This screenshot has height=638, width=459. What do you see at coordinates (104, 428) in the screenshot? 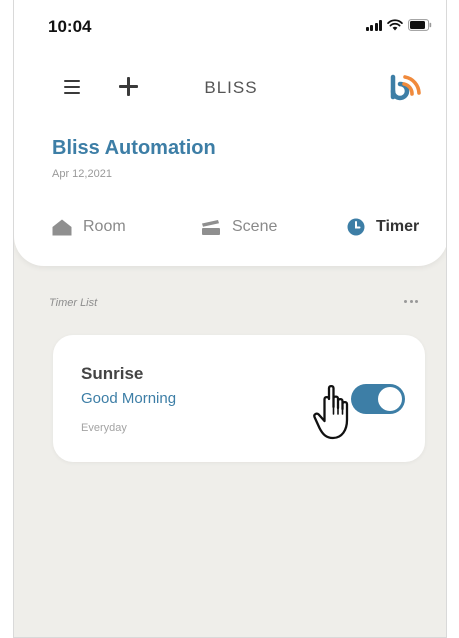
I see `timer-repeat: Everyday` at bounding box center [104, 428].